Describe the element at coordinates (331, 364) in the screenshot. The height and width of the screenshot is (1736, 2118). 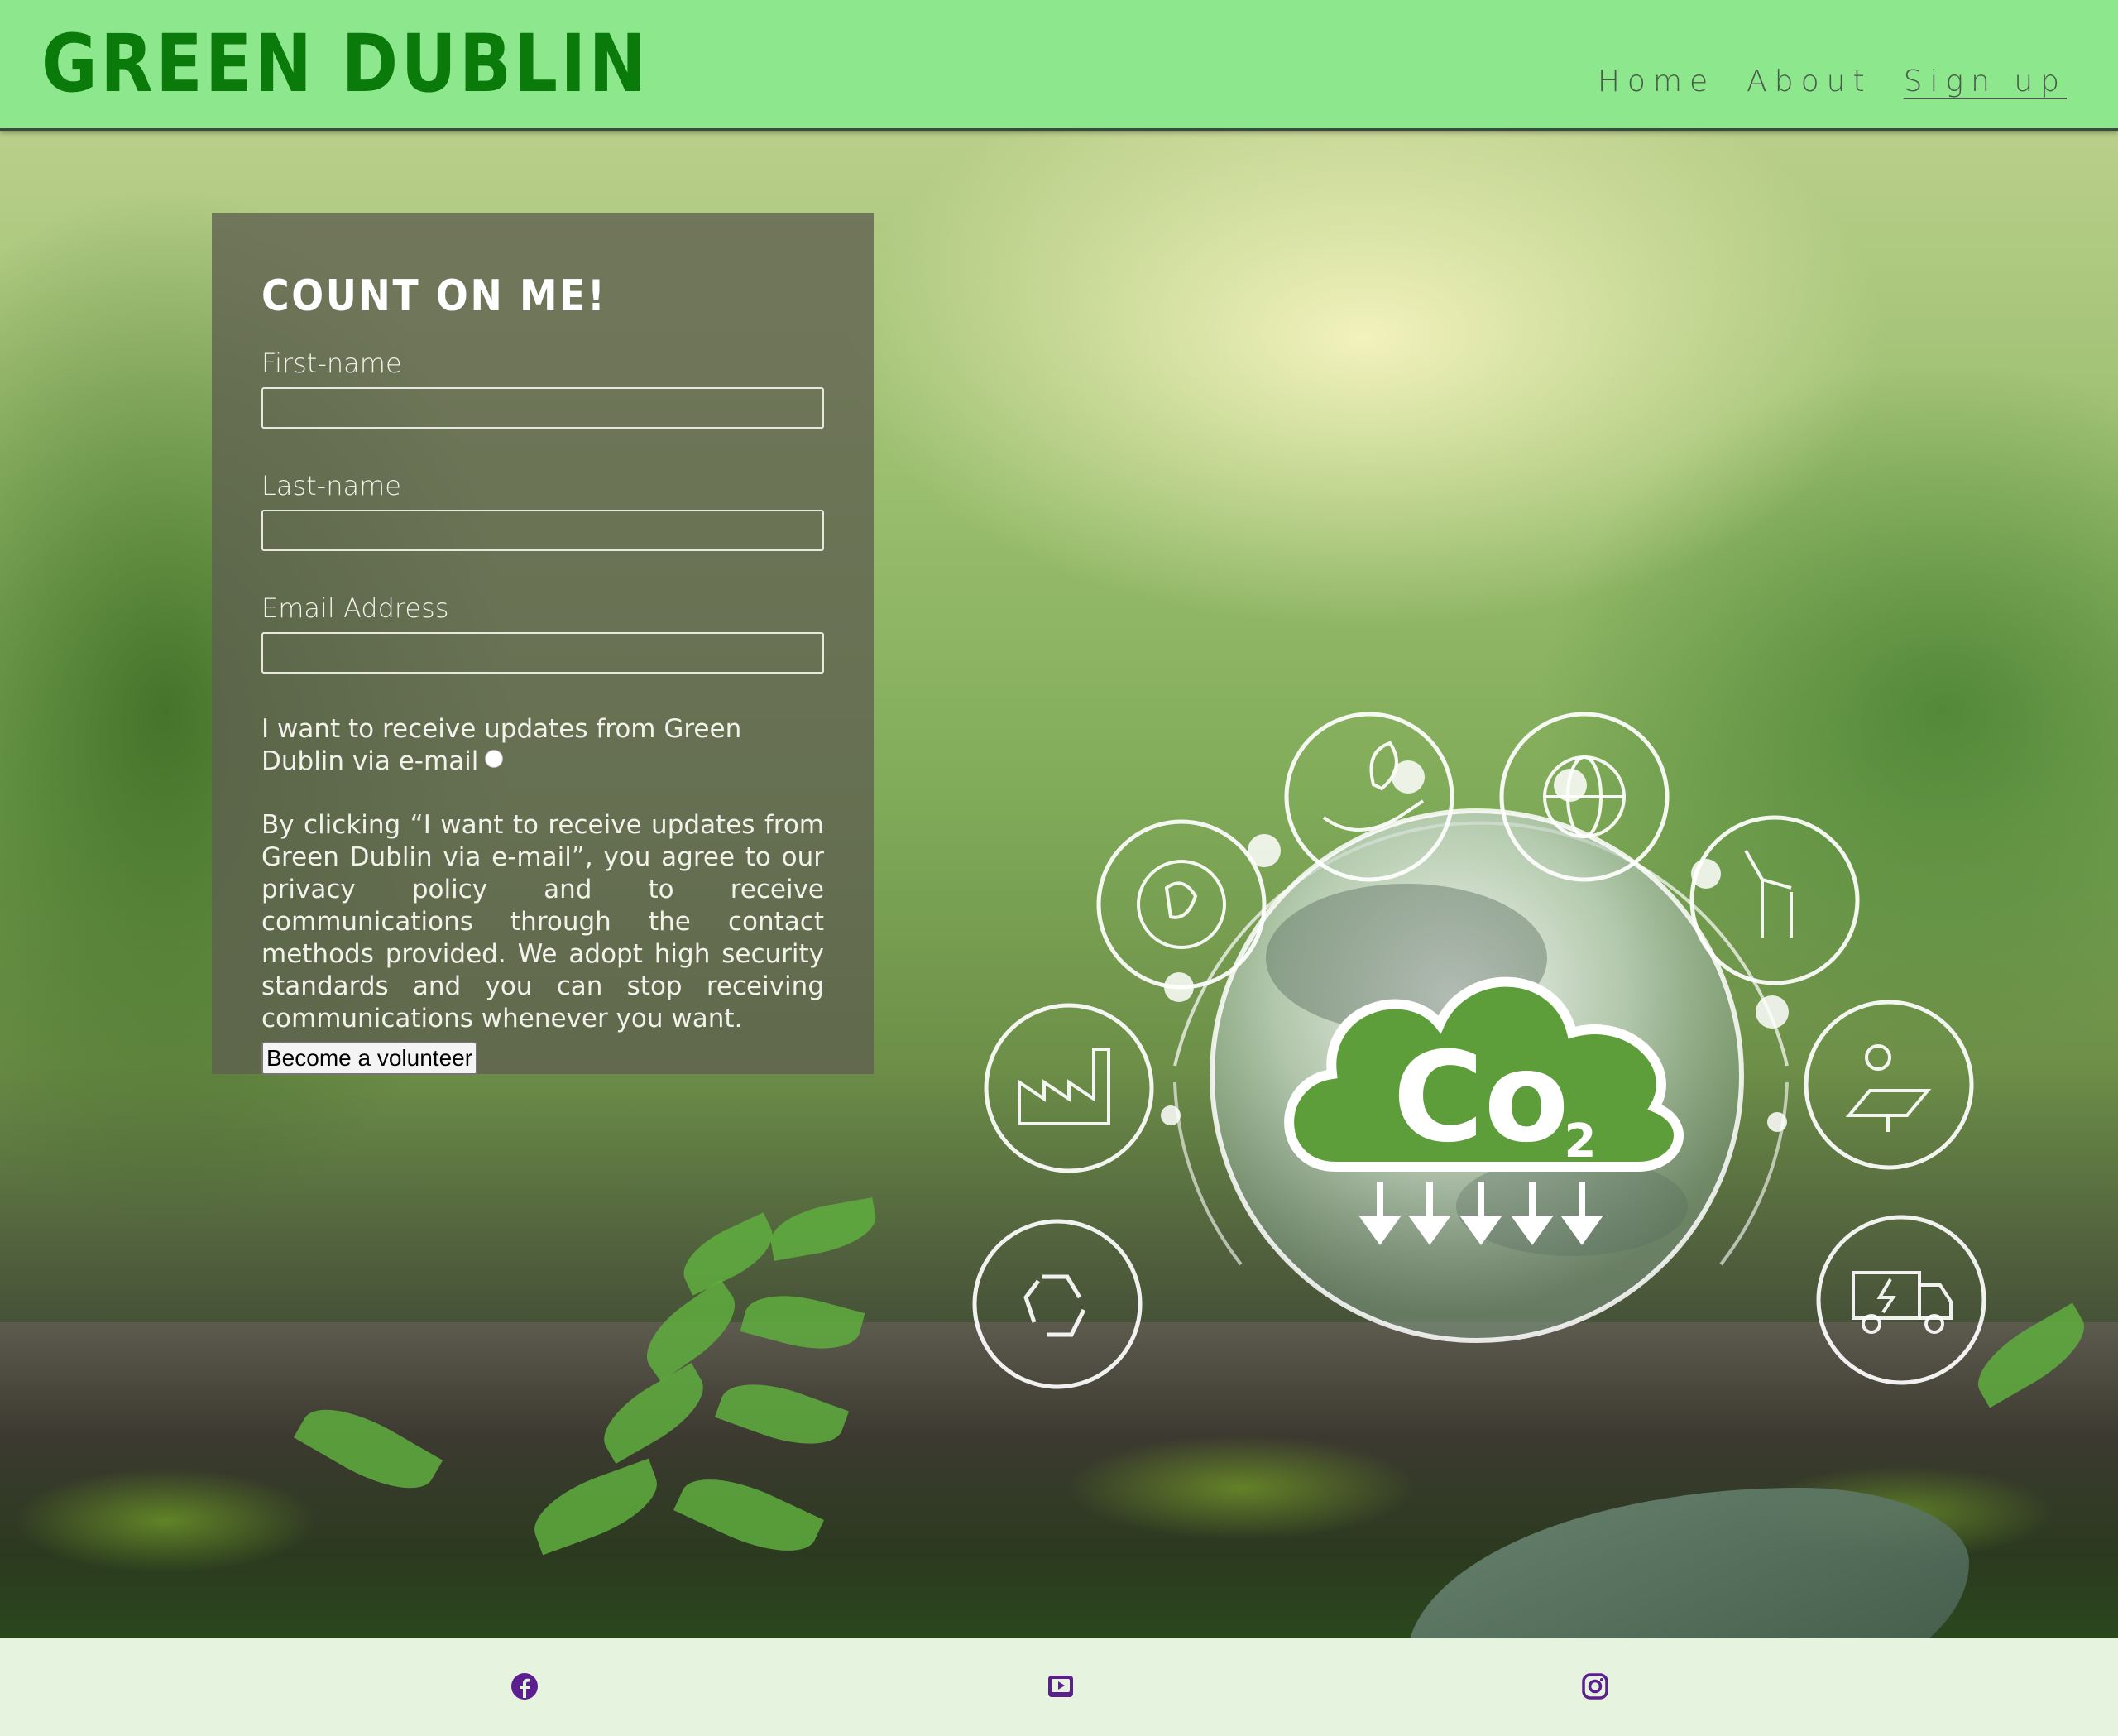
I see `first-name-label: First-name` at that location.